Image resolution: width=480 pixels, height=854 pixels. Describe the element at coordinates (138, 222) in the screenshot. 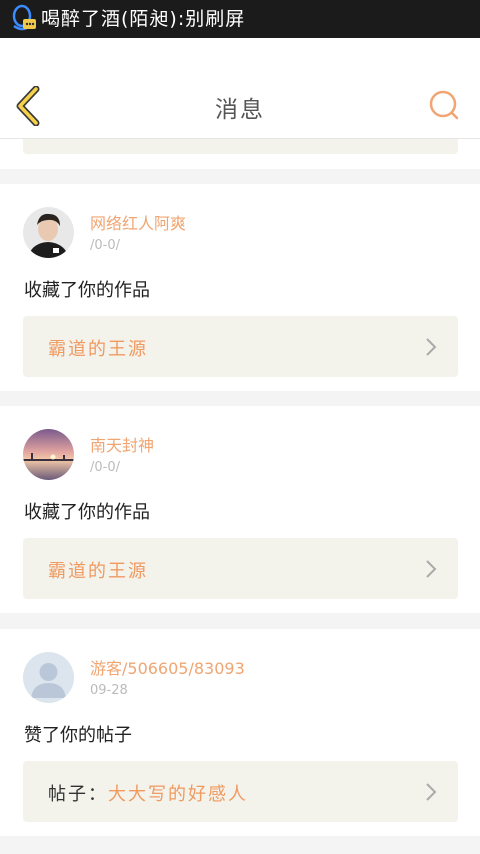

I see `user-name: 网络红人阿爽` at that location.